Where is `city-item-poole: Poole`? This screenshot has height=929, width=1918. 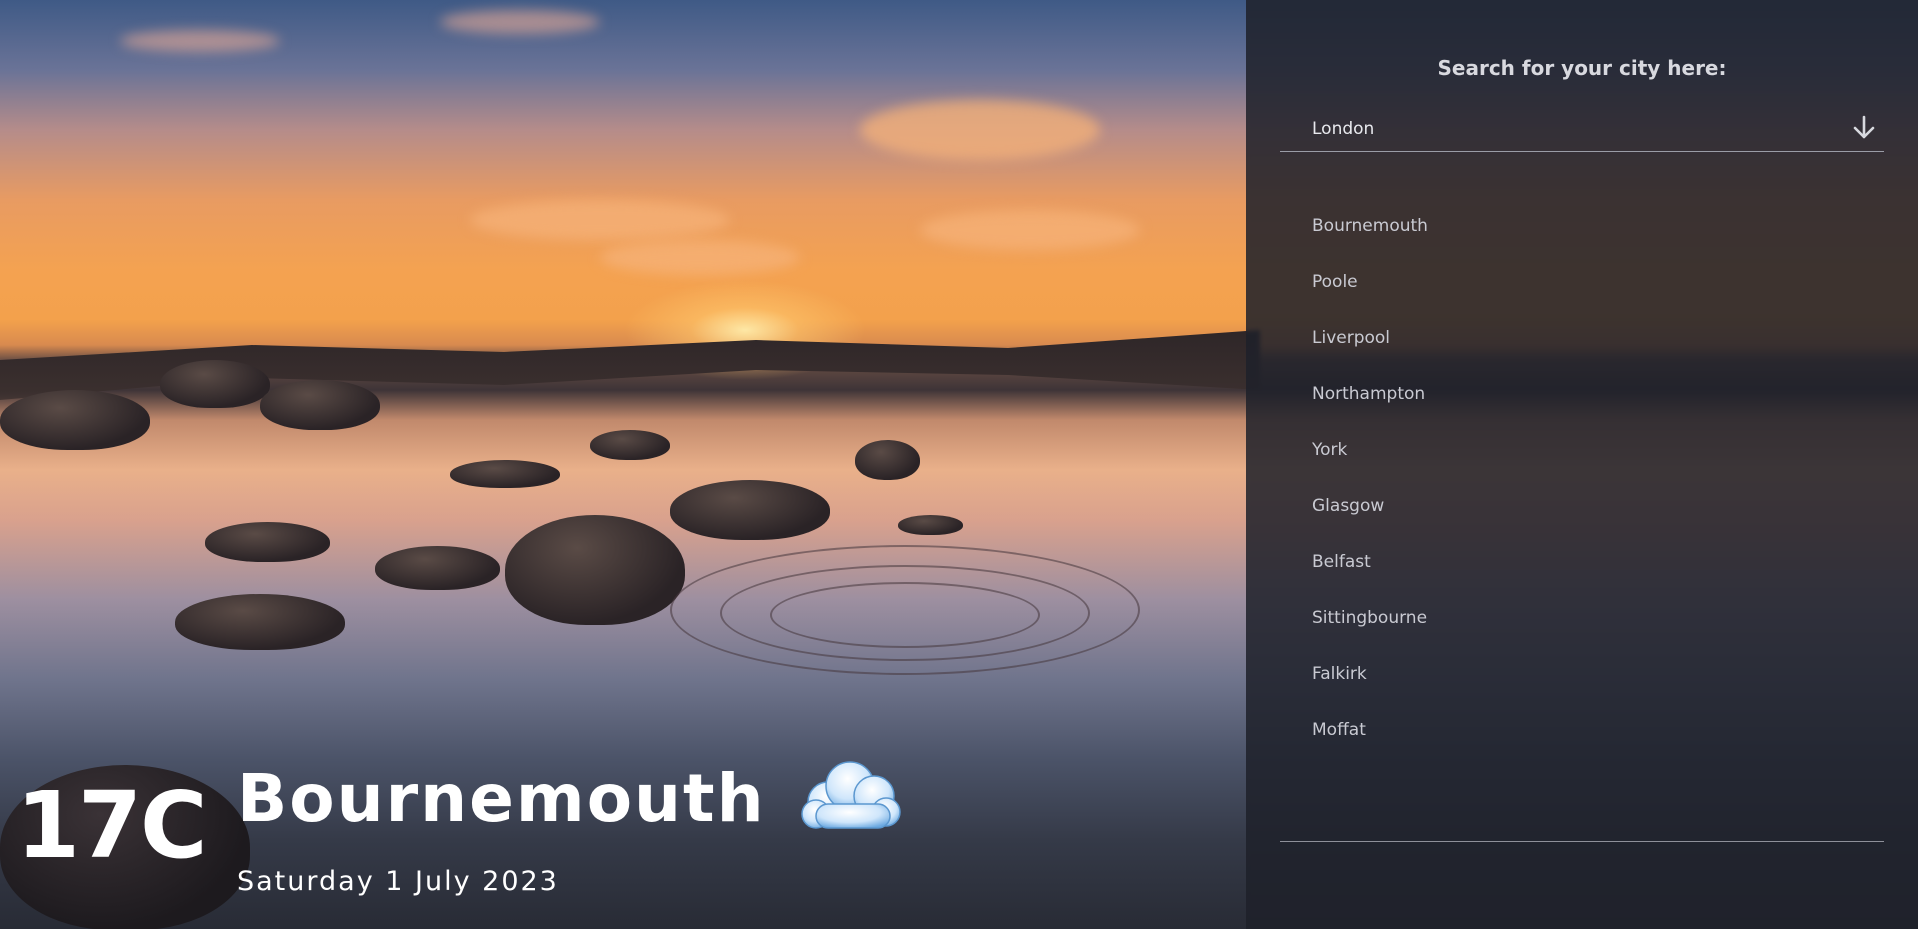
city-item-poole: Poole is located at coordinates (1582, 288).